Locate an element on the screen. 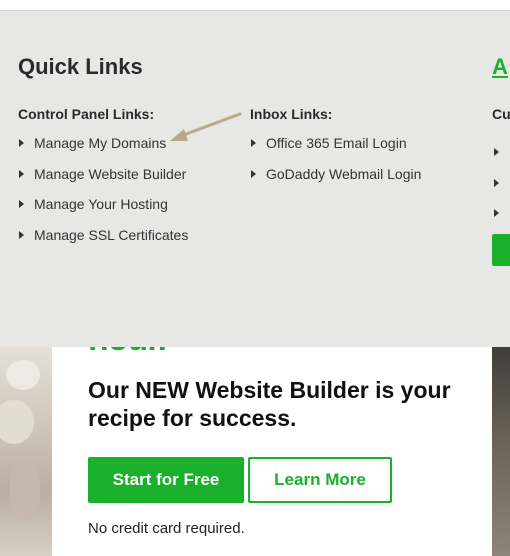 This screenshot has width=510, height=556. learn-more-button: Learn More is located at coordinates (320, 480).